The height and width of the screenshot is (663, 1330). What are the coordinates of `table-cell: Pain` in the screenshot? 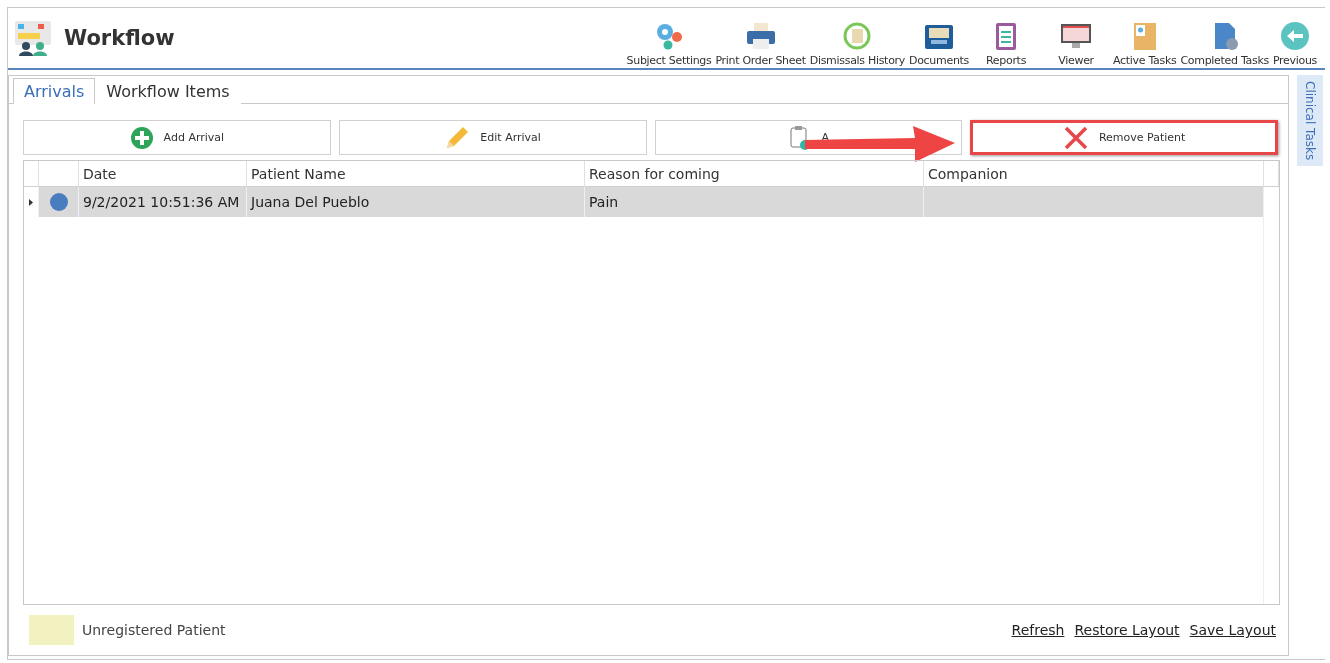 It's located at (754, 202).